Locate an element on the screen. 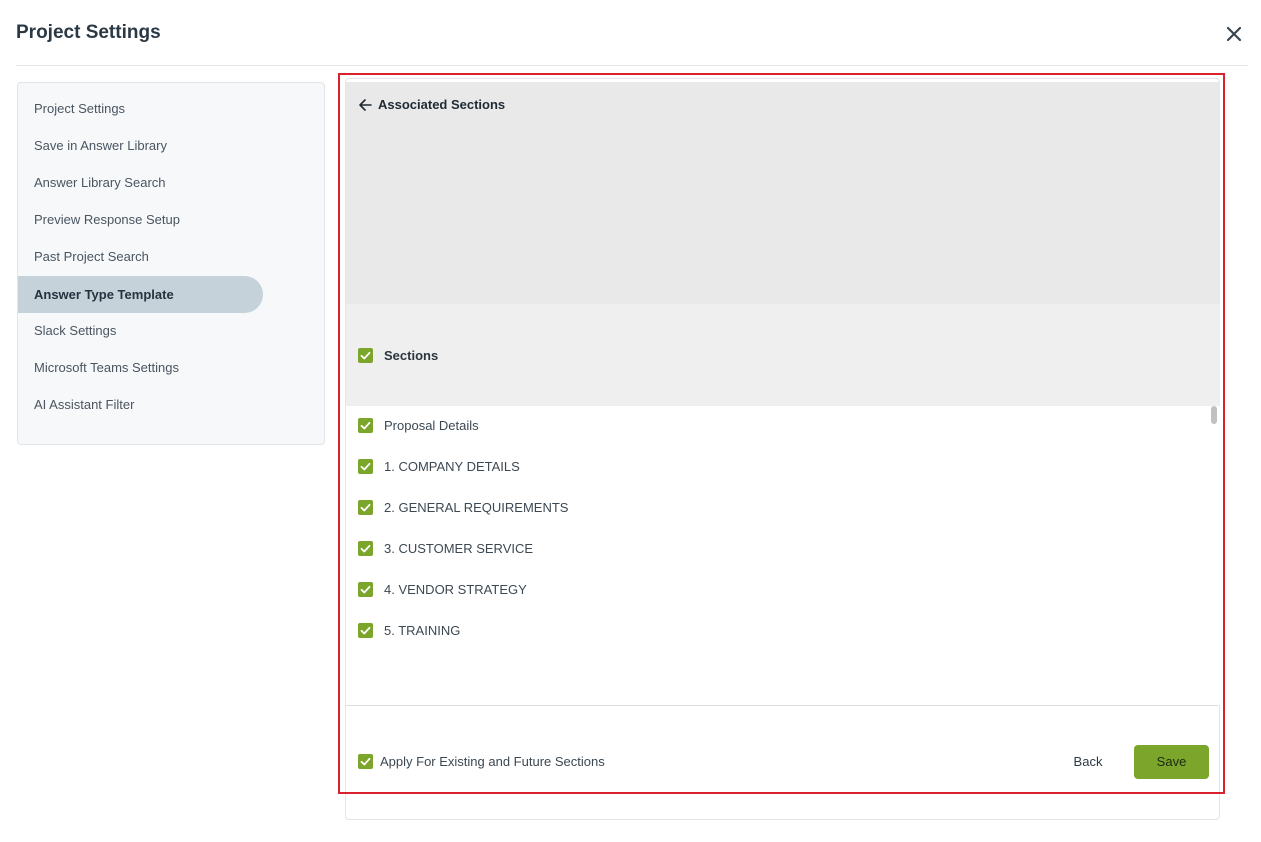  section-checkbox-customer-service is located at coordinates (365, 548).